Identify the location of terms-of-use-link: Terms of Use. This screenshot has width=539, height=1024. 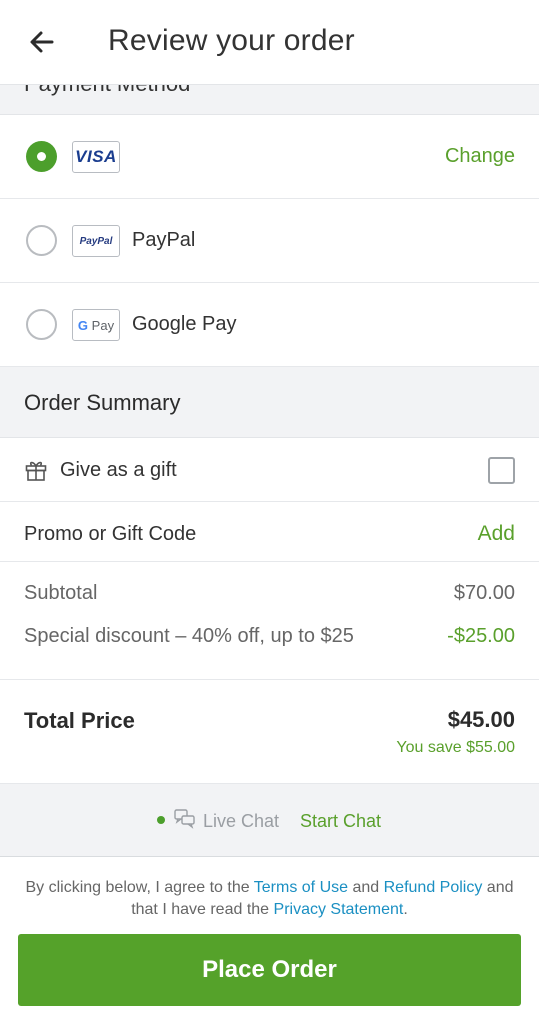
(301, 887).